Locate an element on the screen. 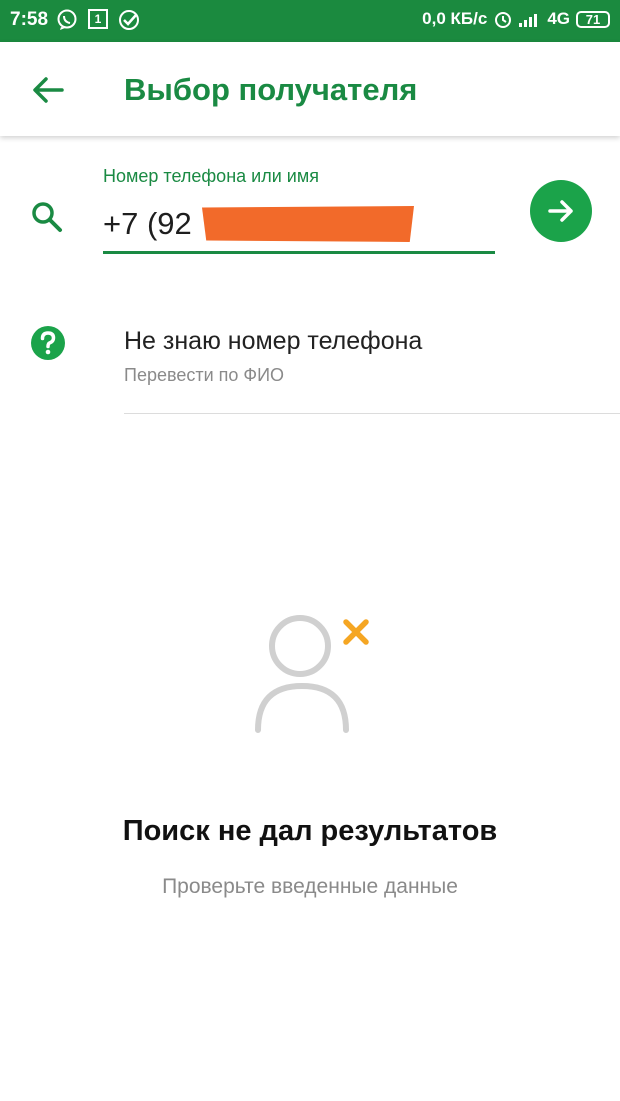  unknown-number-item: Не знаю номер телефона Перевести по ФИО is located at coordinates (310, 361).